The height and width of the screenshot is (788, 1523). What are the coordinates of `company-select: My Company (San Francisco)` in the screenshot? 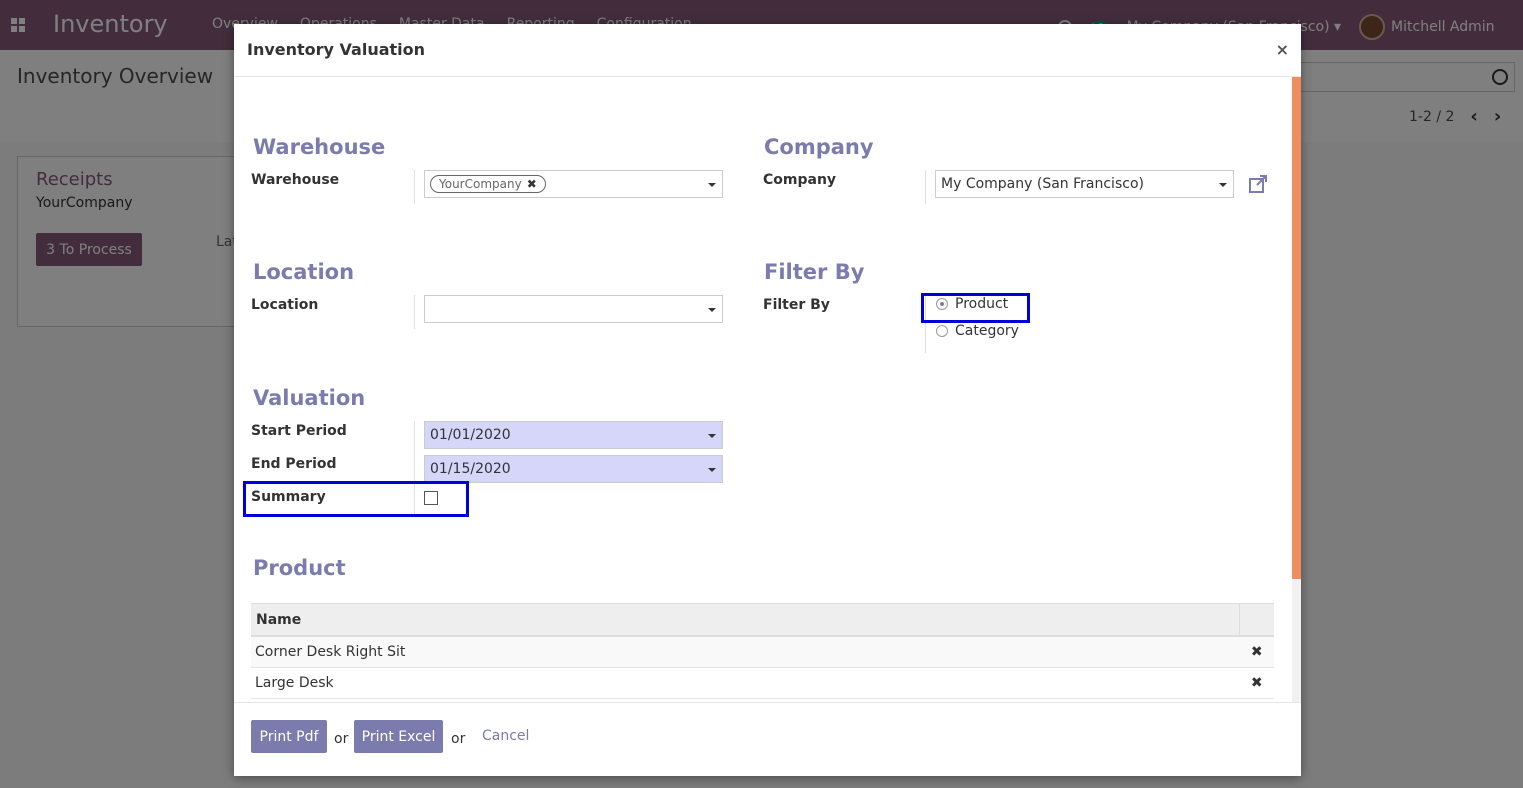 It's located at (1084, 184).